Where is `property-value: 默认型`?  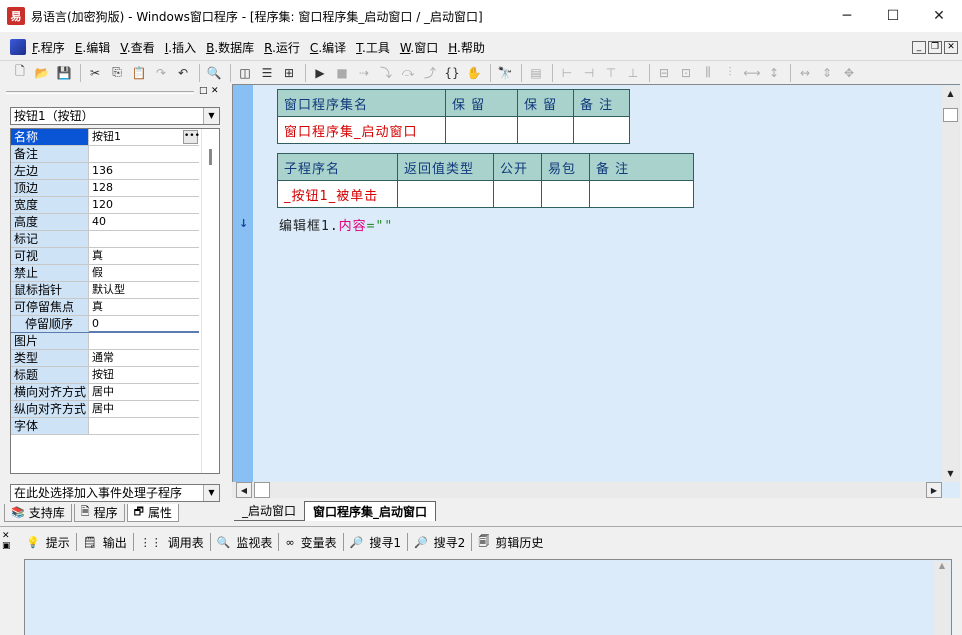 property-value: 默认型 is located at coordinates (144, 290).